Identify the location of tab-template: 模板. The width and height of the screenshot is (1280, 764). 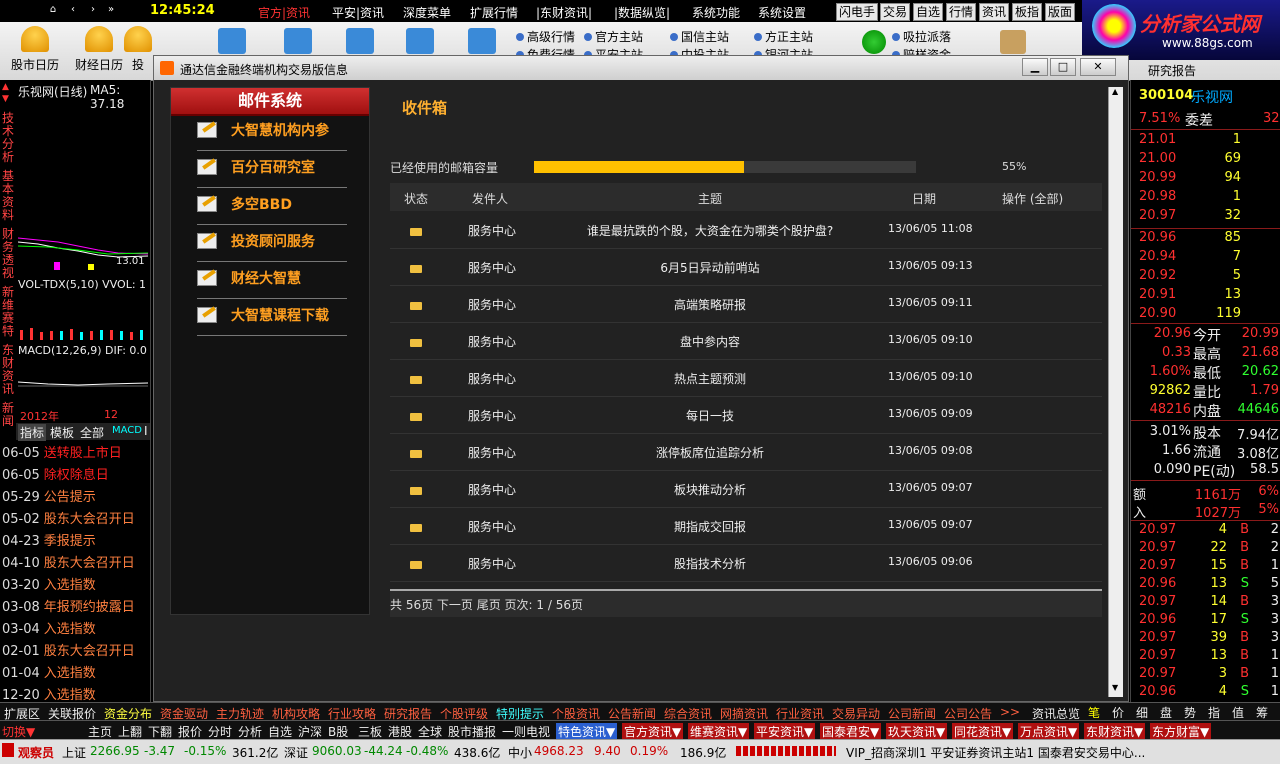
(62, 432).